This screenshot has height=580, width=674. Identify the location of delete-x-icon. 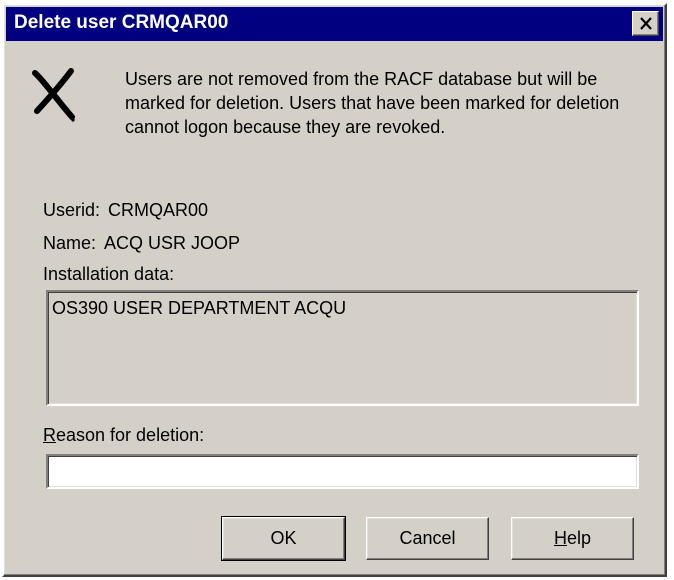
(53, 95).